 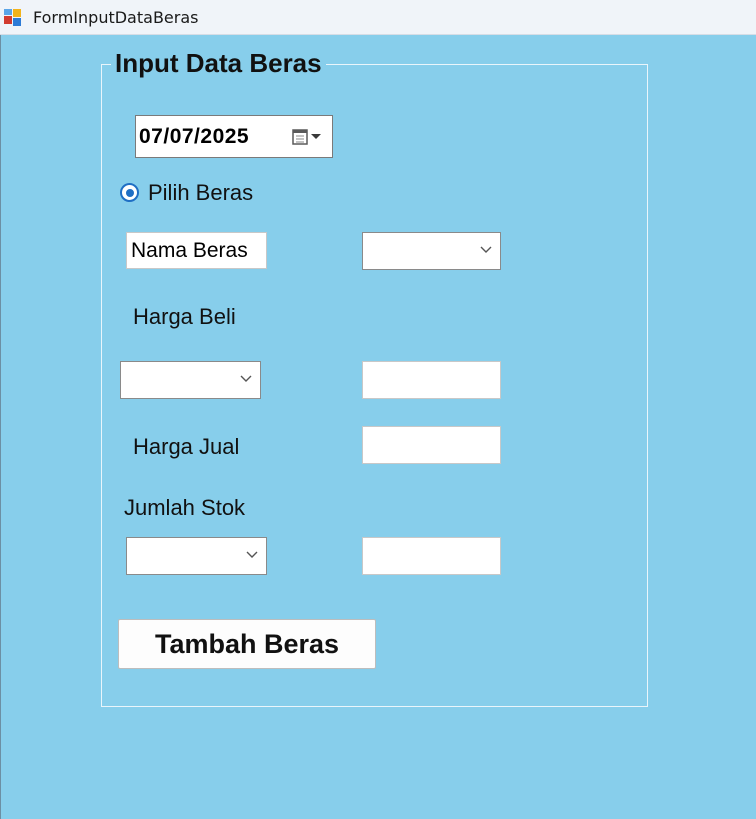 I want to click on date-picker: 07/07/2025, so click(x=234, y=136).